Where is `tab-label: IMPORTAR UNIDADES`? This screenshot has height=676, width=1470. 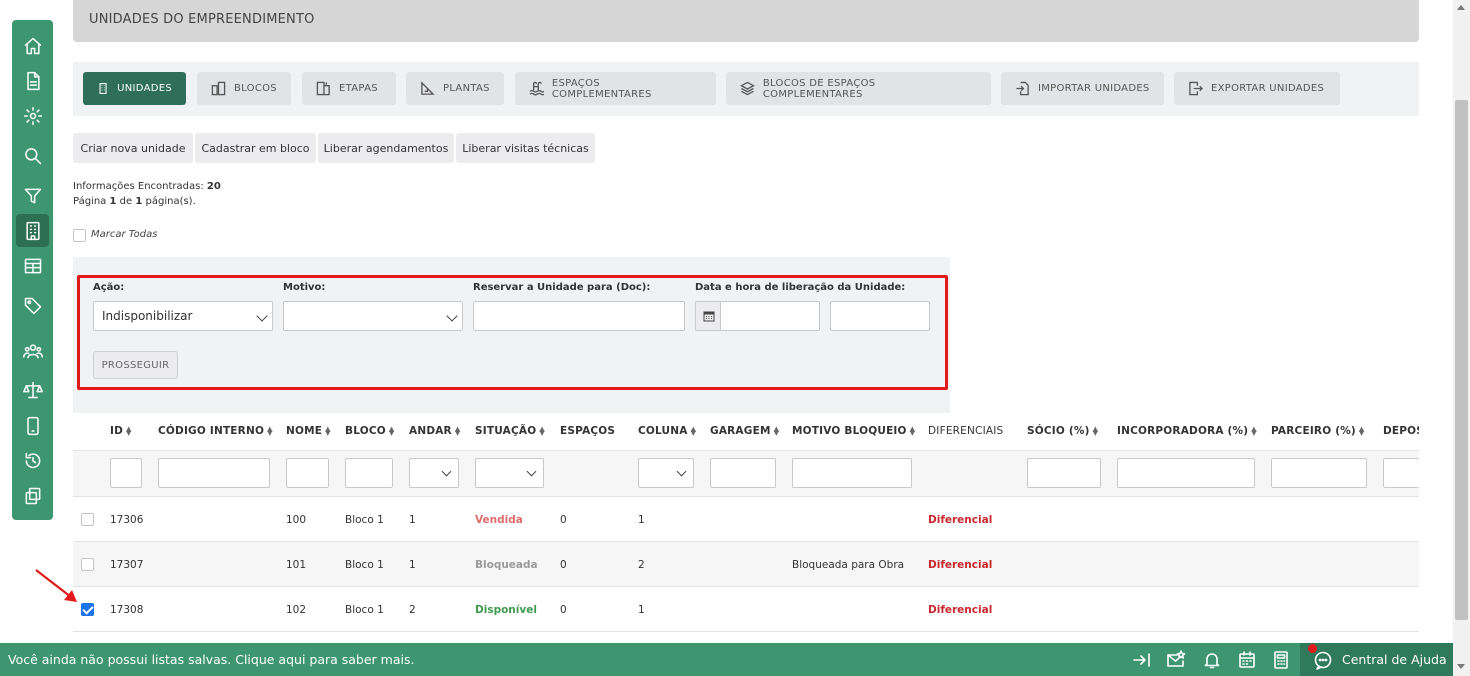 tab-label: IMPORTAR UNIDADES is located at coordinates (1094, 88).